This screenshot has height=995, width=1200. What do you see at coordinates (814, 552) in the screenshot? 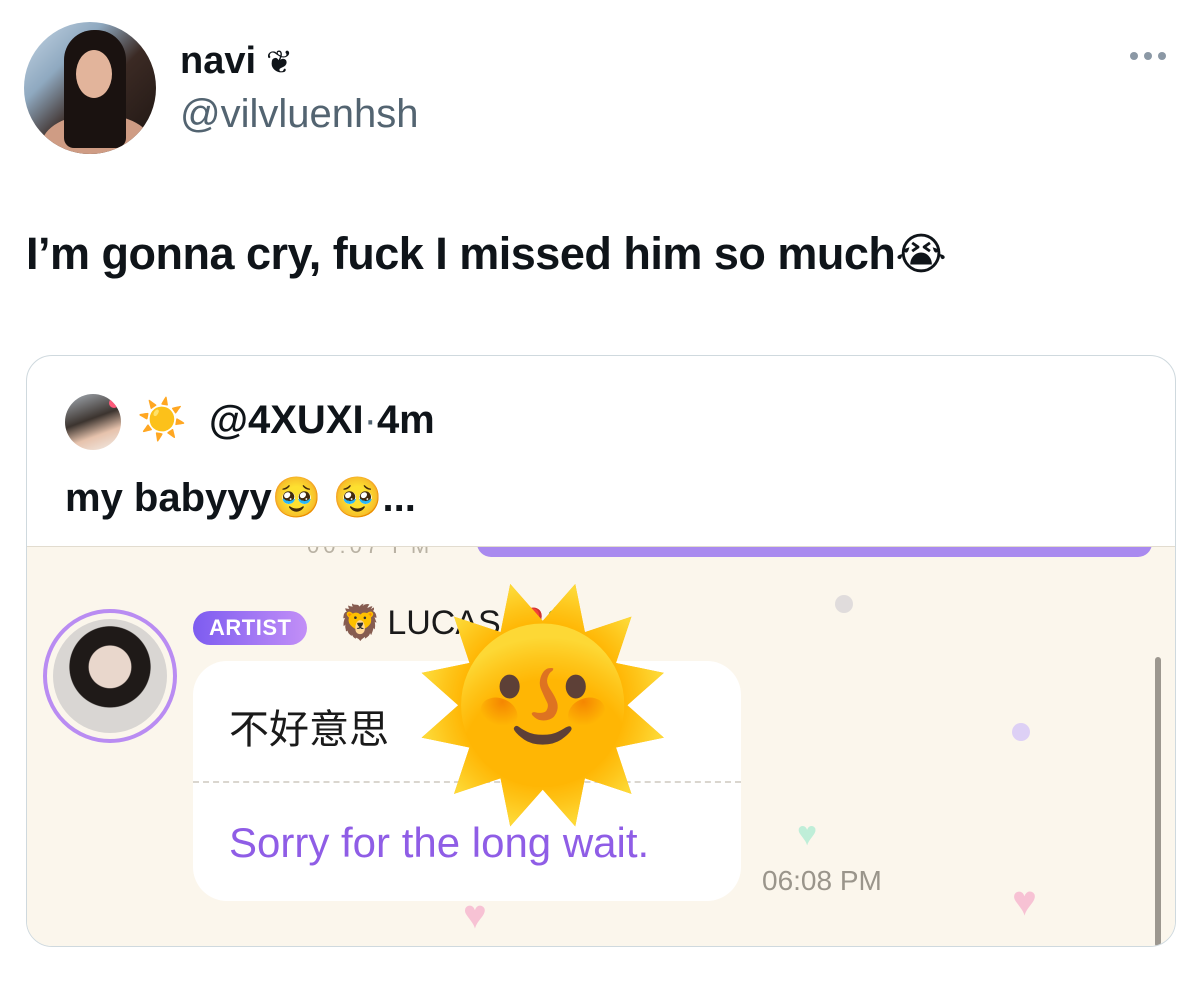
I see `previous-message-bubble` at bounding box center [814, 552].